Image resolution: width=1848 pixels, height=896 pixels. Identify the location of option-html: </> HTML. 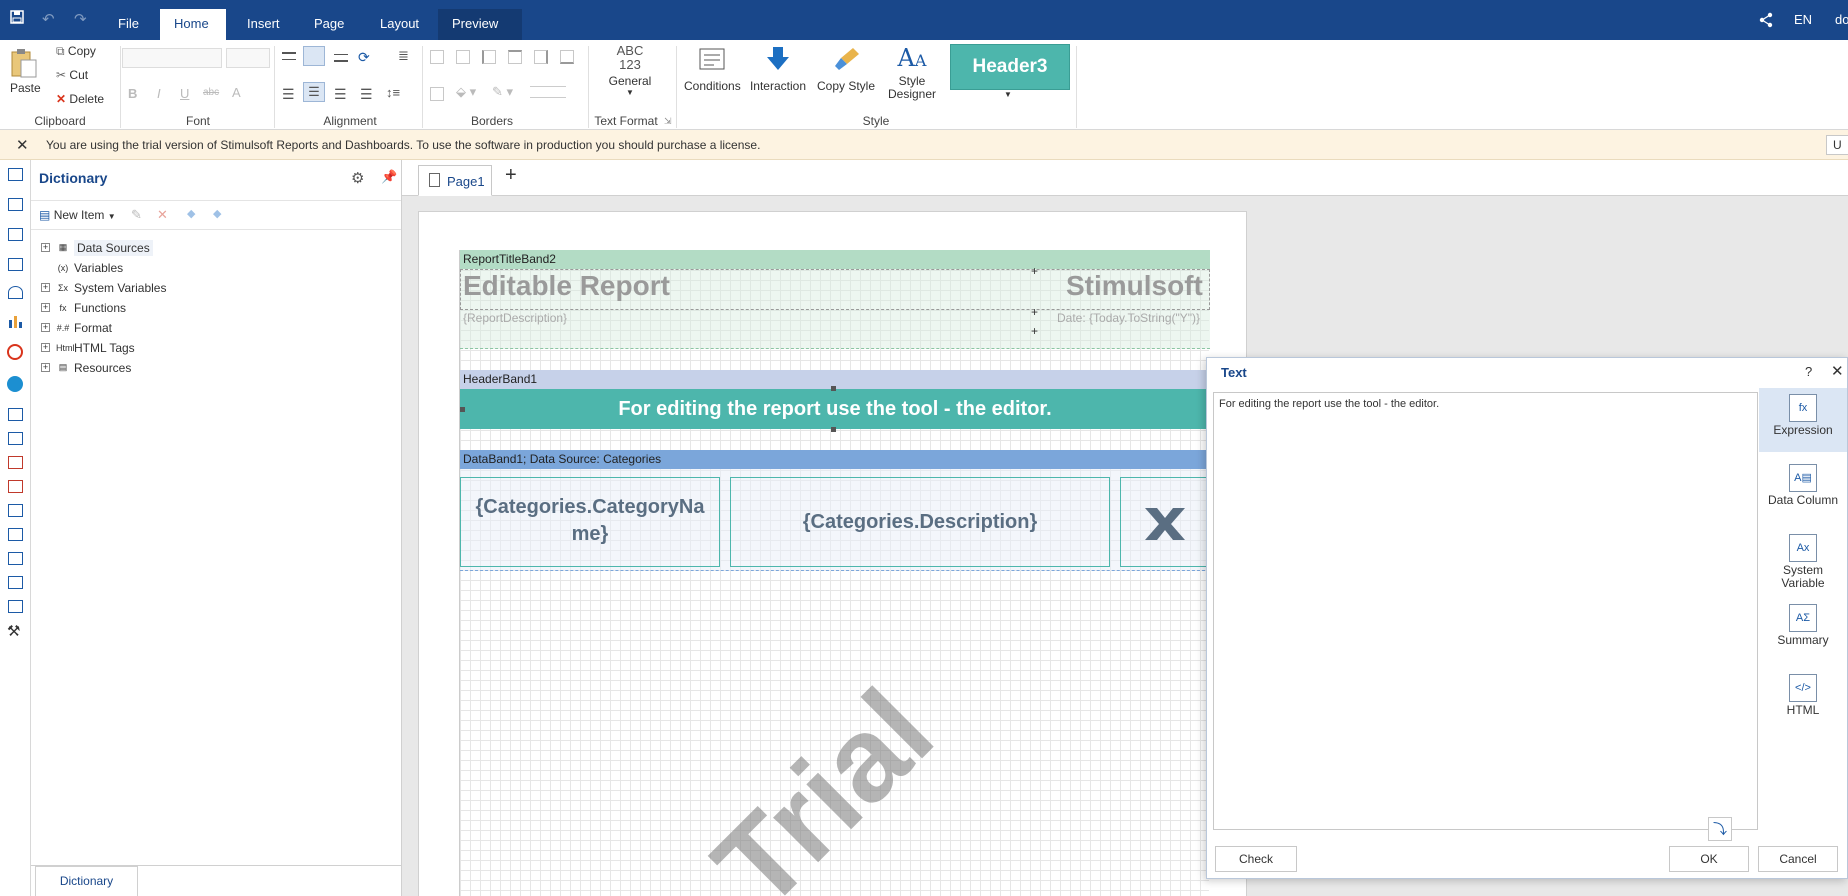
(1803, 700).